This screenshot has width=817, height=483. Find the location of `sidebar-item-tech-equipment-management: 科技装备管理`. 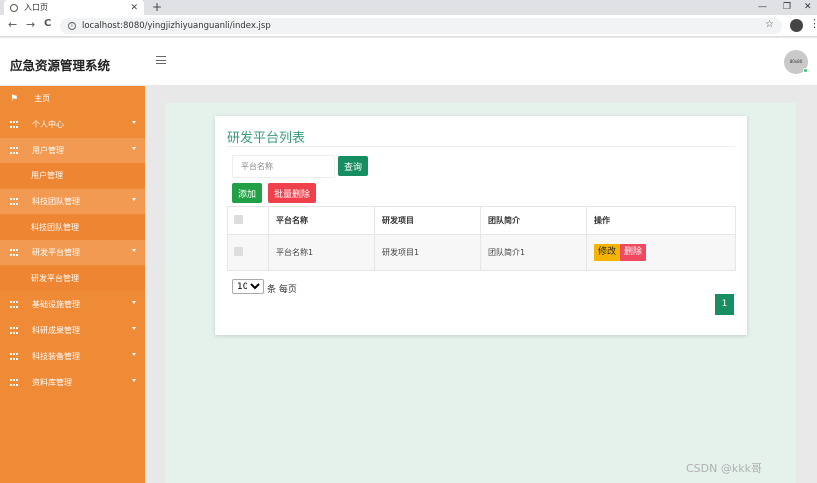

sidebar-item-tech-equipment-management: 科技装备管理 is located at coordinates (72, 356).